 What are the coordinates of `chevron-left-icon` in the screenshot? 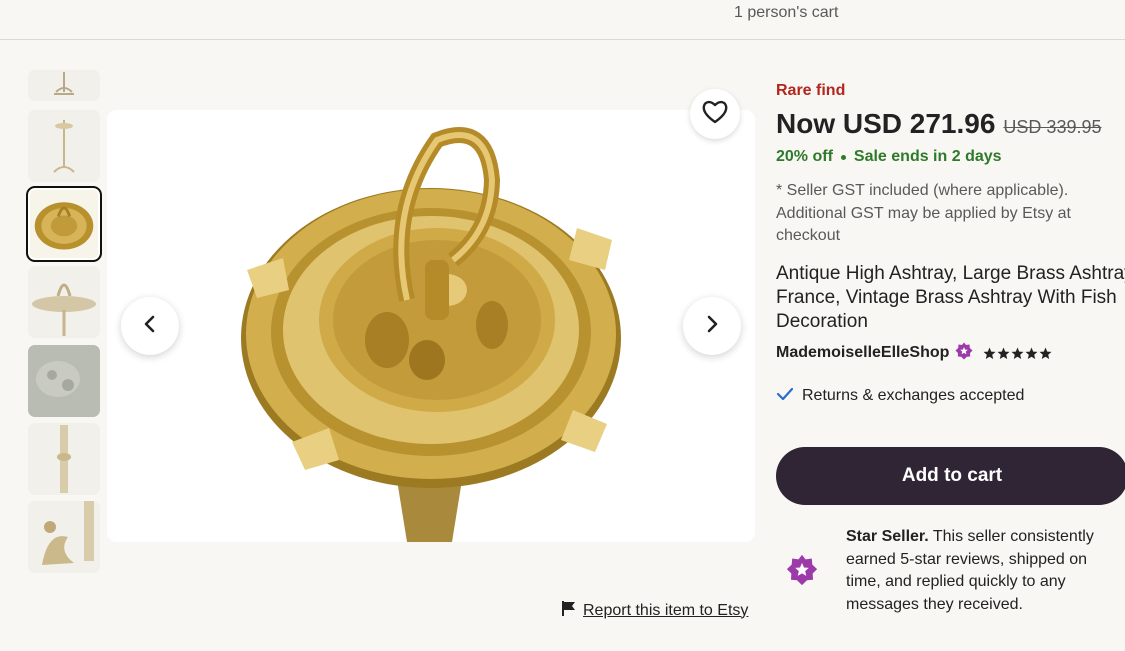 It's located at (150, 326).